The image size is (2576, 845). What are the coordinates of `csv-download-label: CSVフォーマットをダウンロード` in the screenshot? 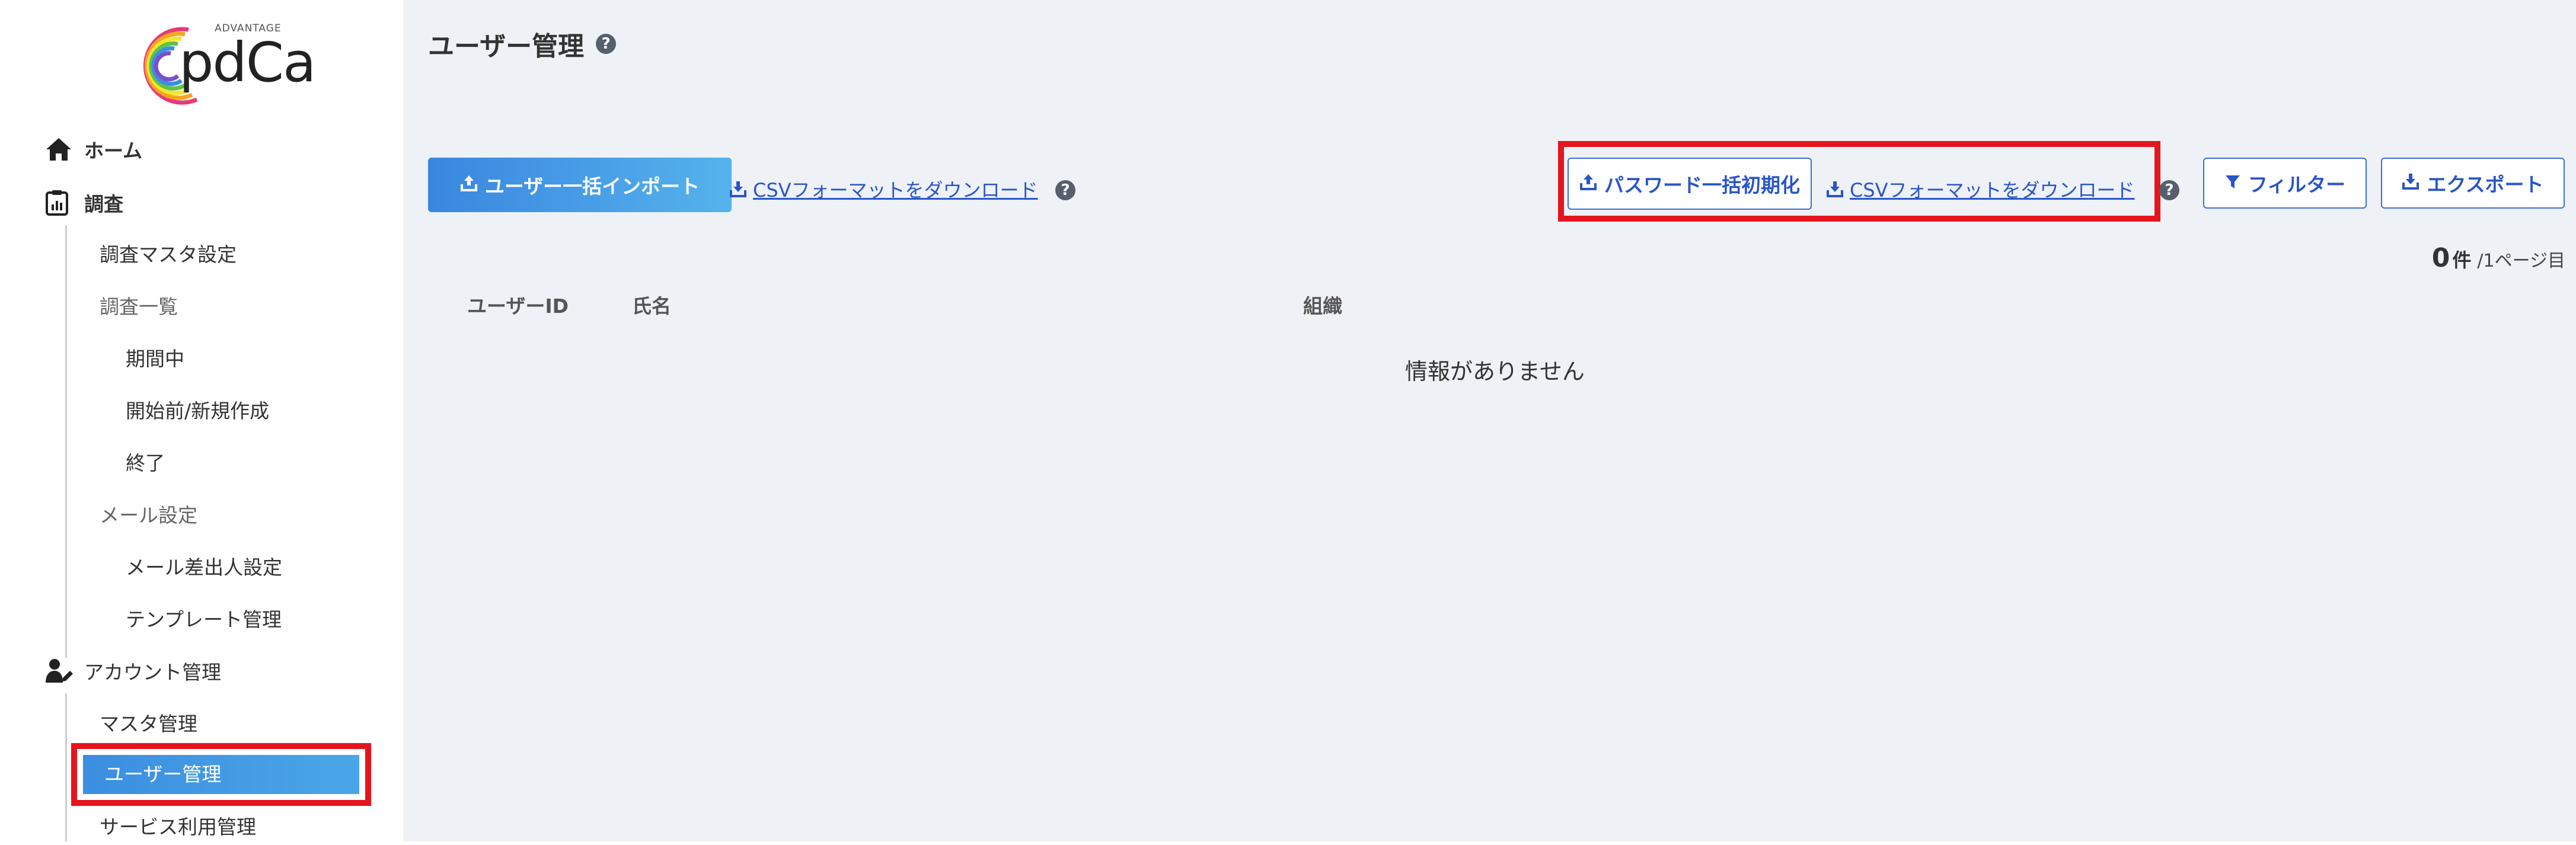 It's located at (895, 190).